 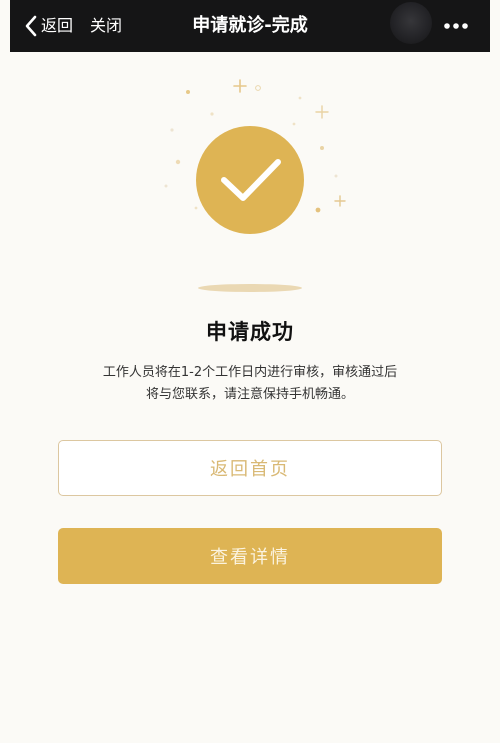 I want to click on result-description-line-1: 工作人员将在1-2个工作日内进行审核，审核通过后, so click(x=250, y=372).